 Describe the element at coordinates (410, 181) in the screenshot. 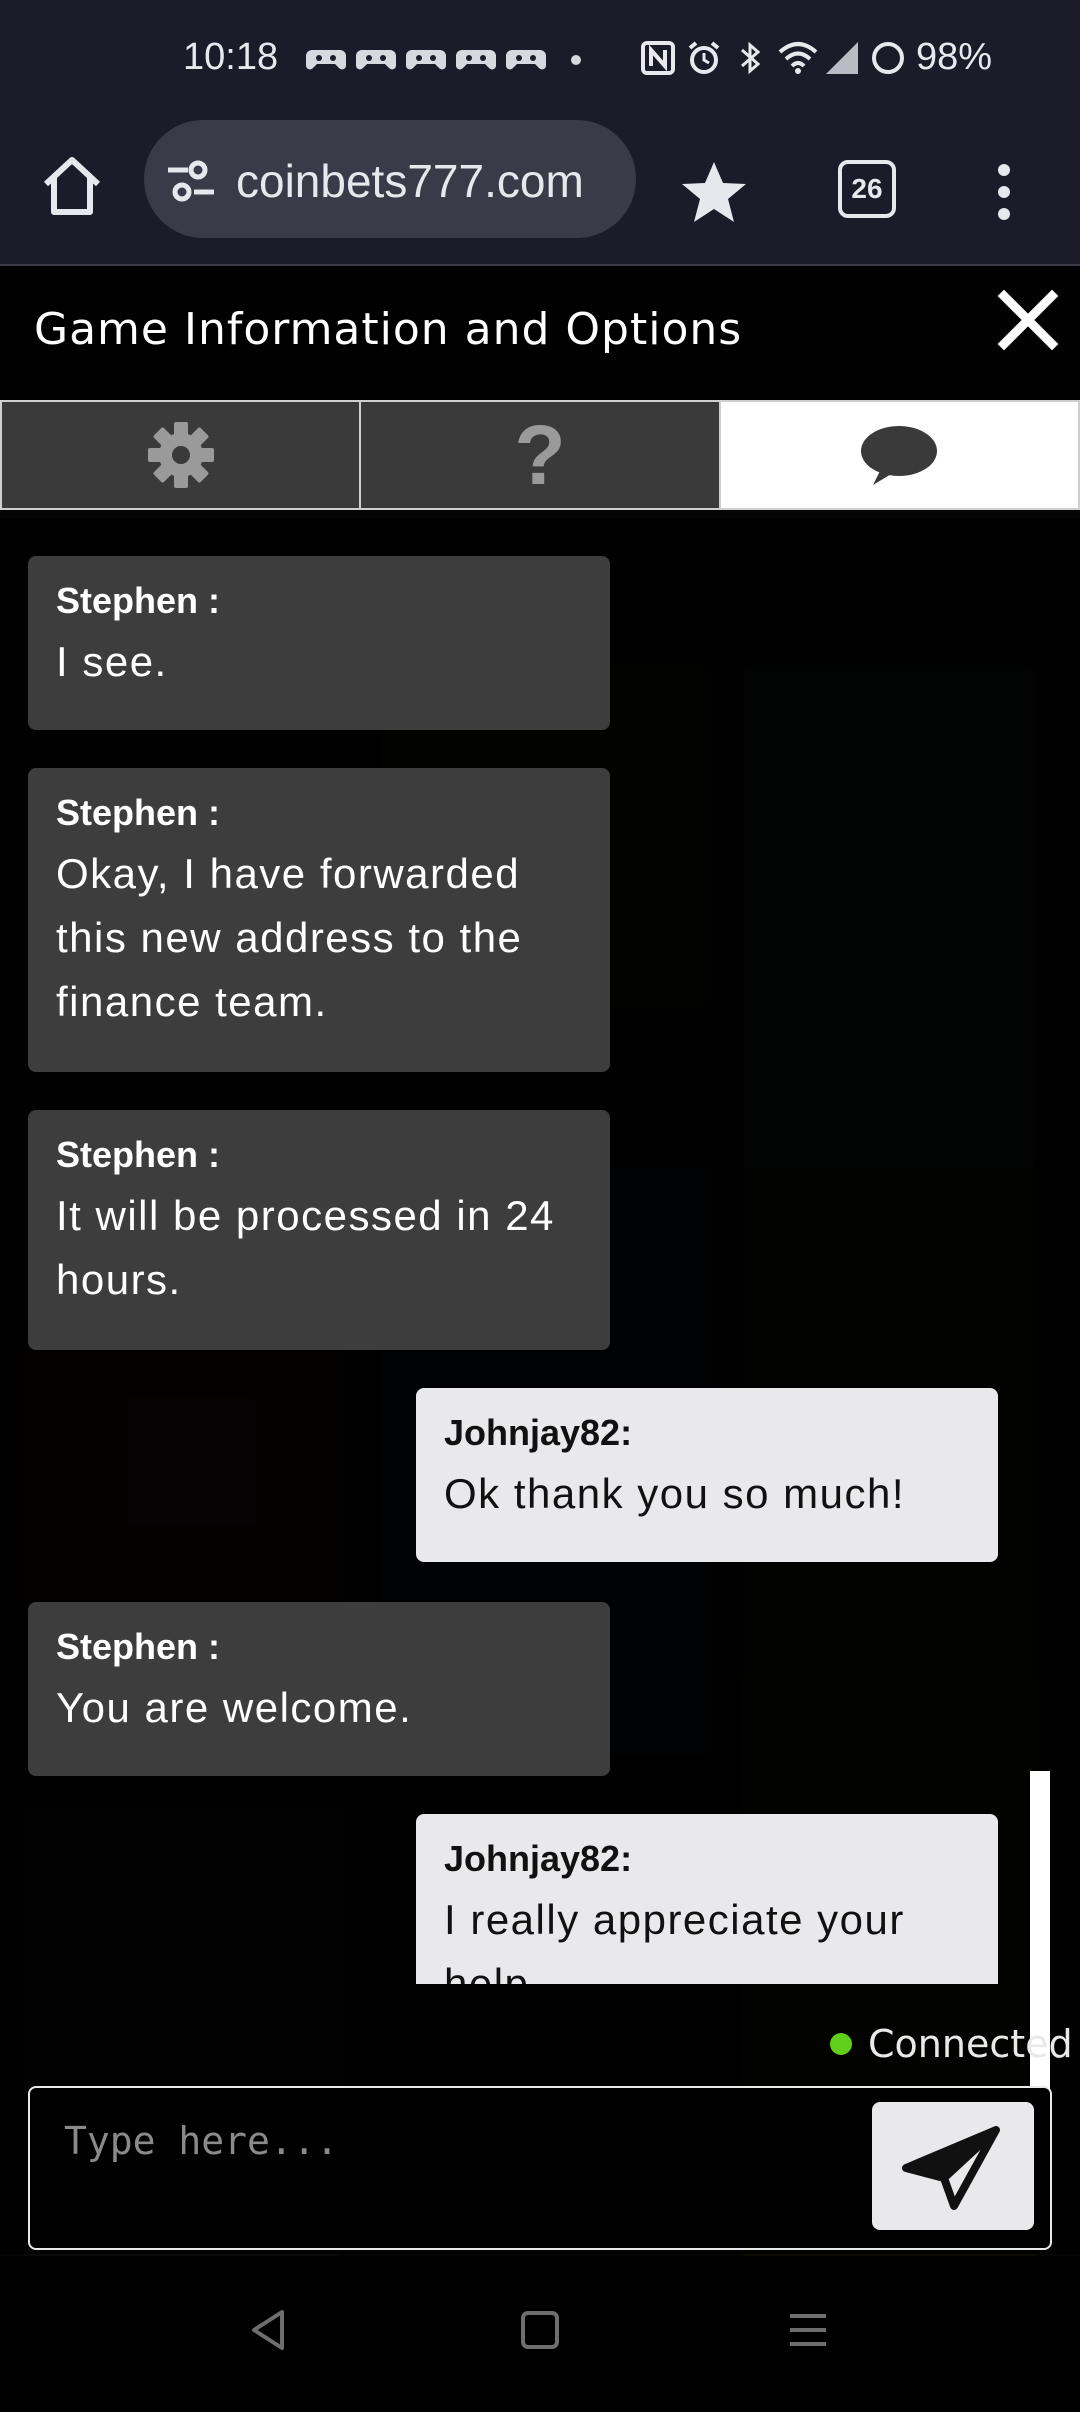

I see `url-text: coinbets777.com` at that location.